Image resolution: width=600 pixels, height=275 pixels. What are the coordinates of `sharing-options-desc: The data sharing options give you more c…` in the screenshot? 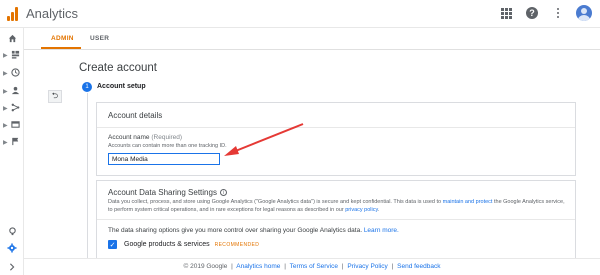 It's located at (236, 230).